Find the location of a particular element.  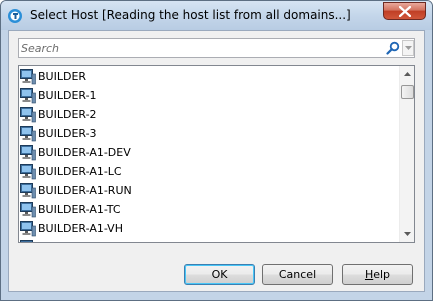

help-mnemonic: H is located at coordinates (369, 274).